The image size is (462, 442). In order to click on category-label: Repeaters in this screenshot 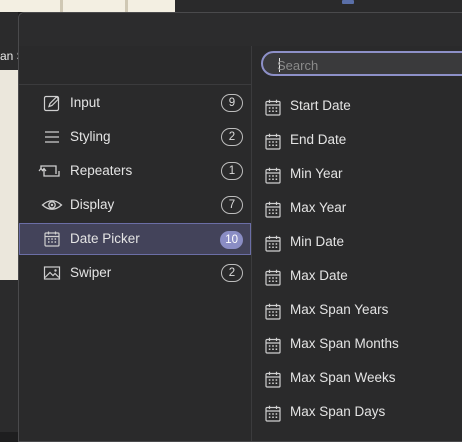, I will do `click(101, 170)`.